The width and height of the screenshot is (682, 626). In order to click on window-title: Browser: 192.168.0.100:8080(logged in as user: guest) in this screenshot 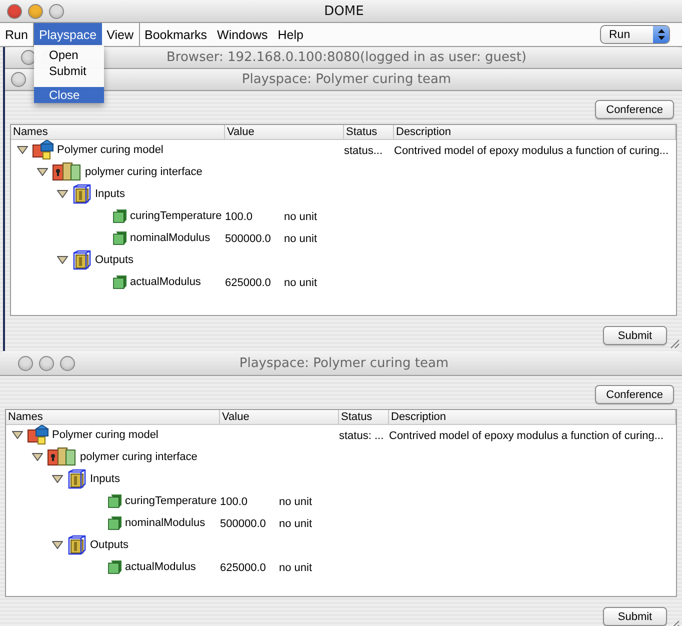, I will do `click(346, 57)`.